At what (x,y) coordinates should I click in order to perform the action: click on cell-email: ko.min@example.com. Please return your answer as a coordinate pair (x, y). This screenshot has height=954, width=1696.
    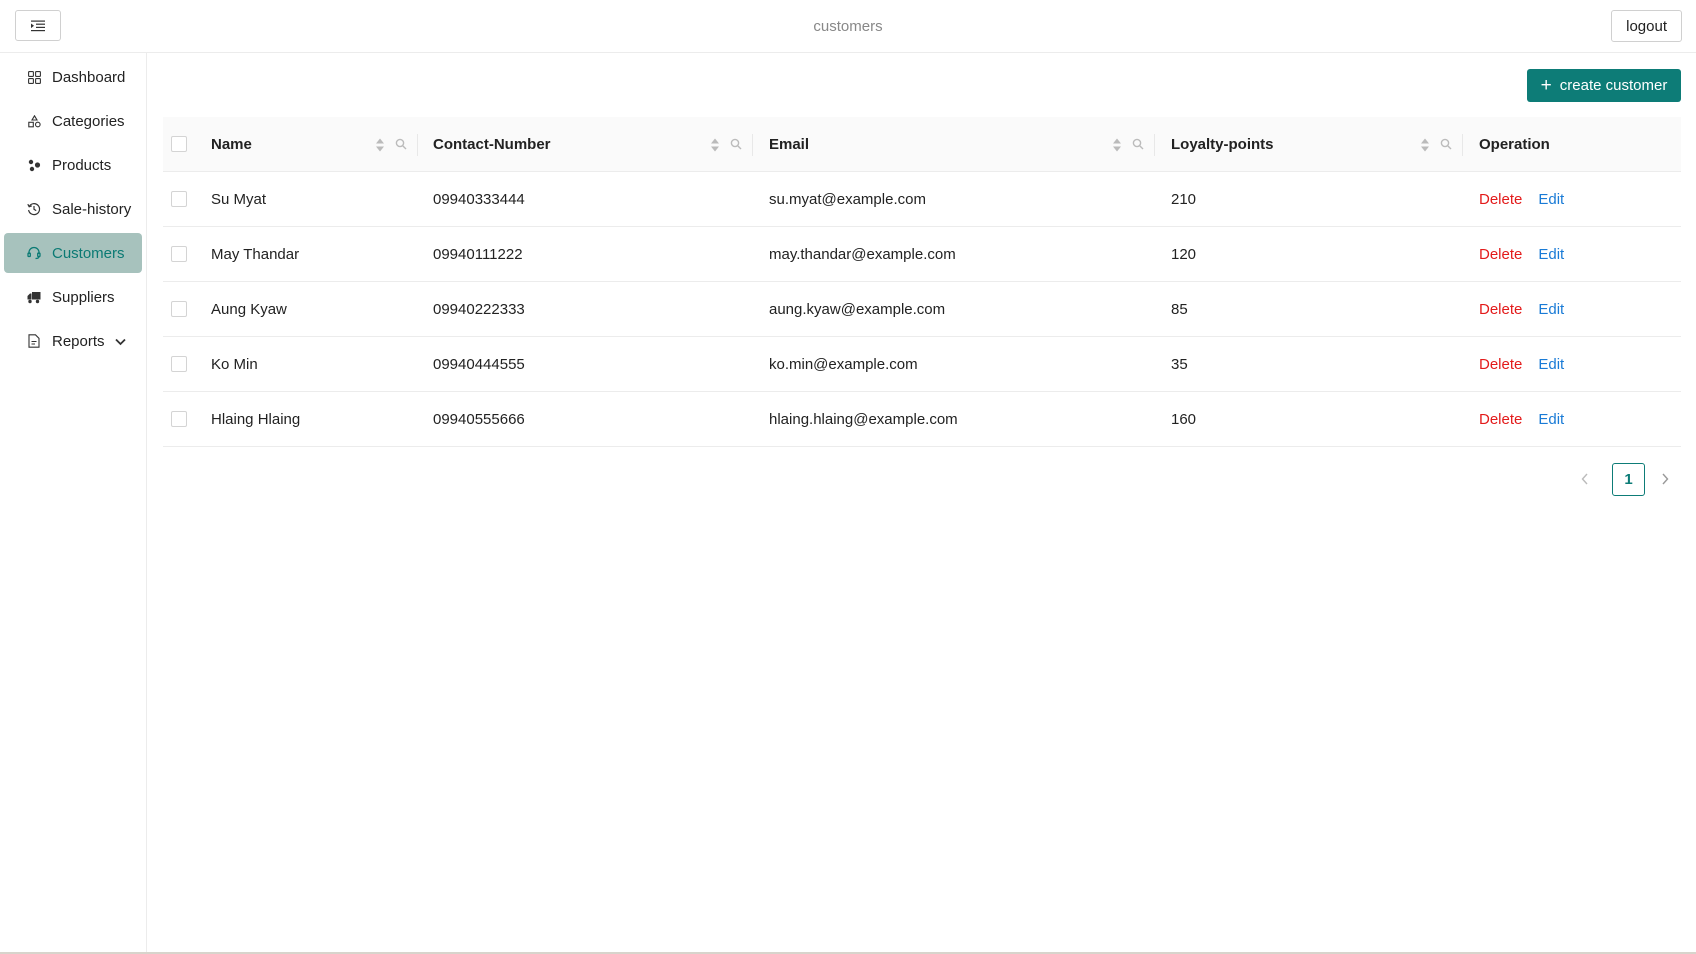
    Looking at the image, I should click on (843, 364).